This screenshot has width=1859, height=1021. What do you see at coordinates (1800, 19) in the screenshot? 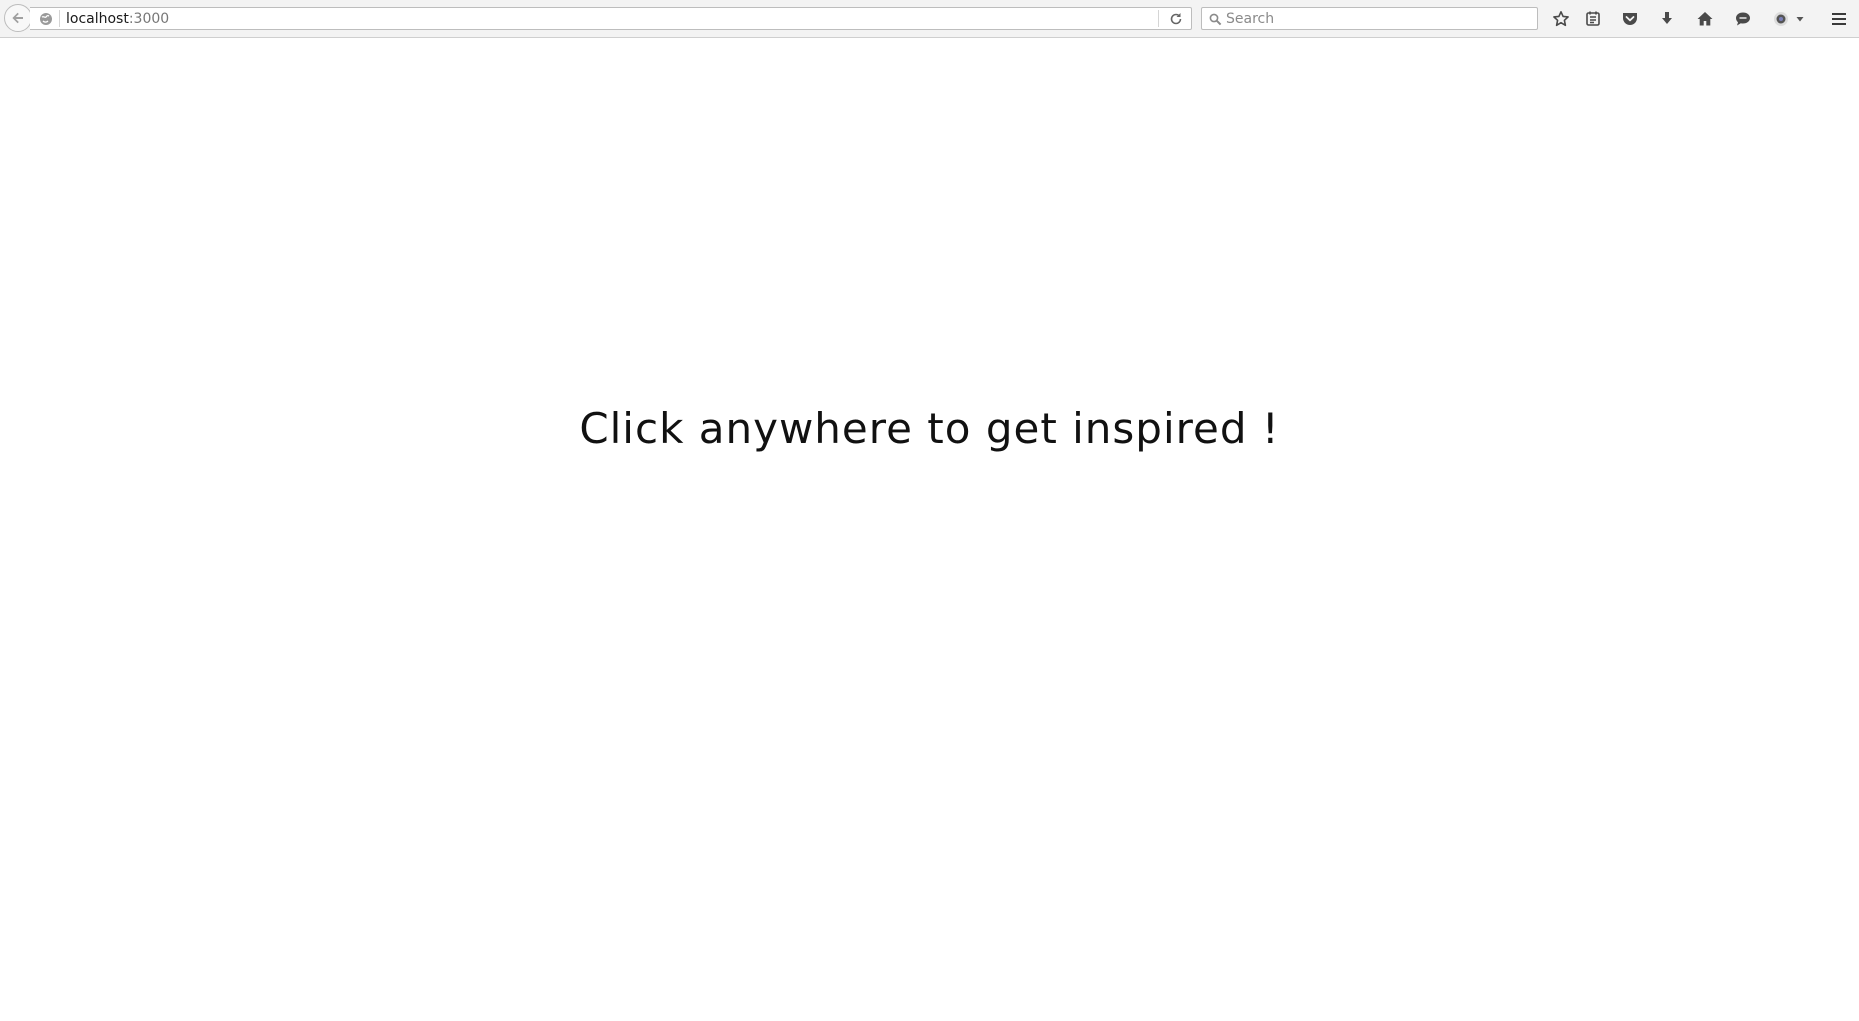
I see `extension-dropdown-icon` at bounding box center [1800, 19].